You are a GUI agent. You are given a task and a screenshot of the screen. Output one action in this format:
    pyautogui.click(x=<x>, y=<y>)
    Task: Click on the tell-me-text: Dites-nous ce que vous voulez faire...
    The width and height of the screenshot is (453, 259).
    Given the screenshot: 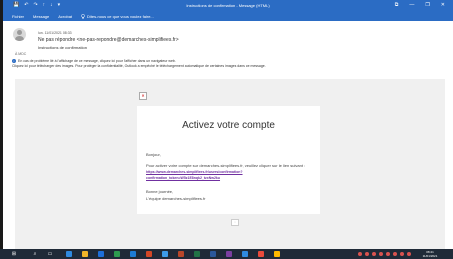 What is the action you would take?
    pyautogui.click(x=120, y=16)
    